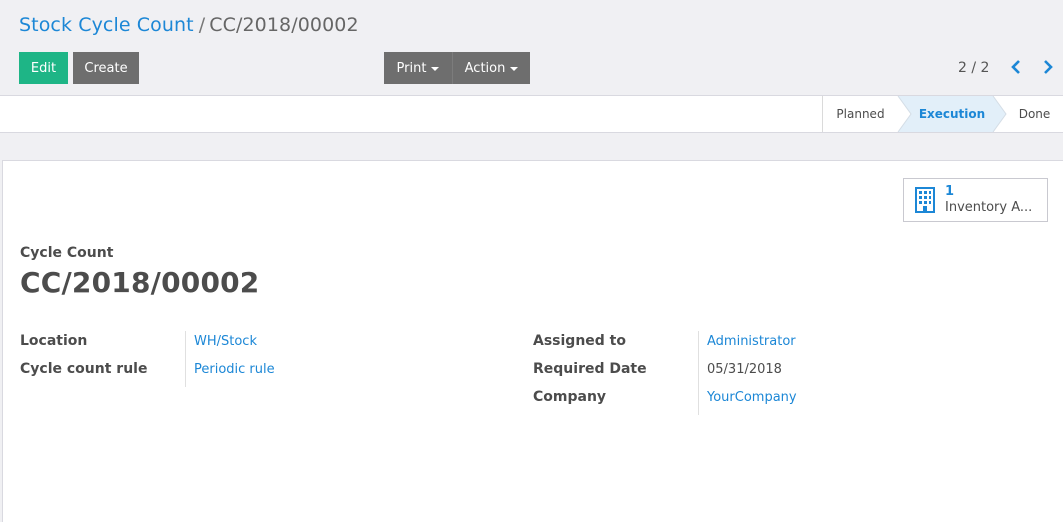 The height and width of the screenshot is (522, 1063). What do you see at coordinates (579, 341) in the screenshot?
I see `assigned-to-label: Assigned to` at bounding box center [579, 341].